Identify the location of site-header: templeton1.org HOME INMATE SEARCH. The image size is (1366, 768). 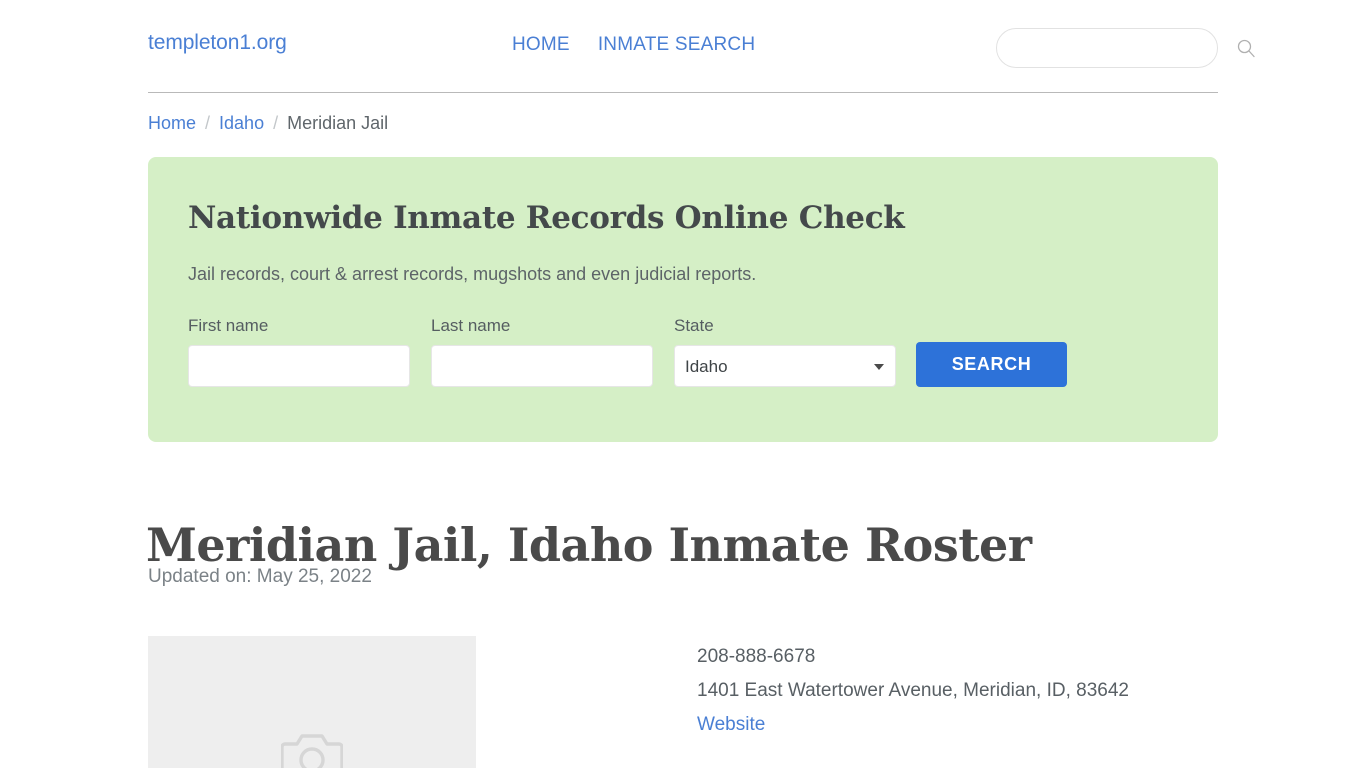
(701, 46).